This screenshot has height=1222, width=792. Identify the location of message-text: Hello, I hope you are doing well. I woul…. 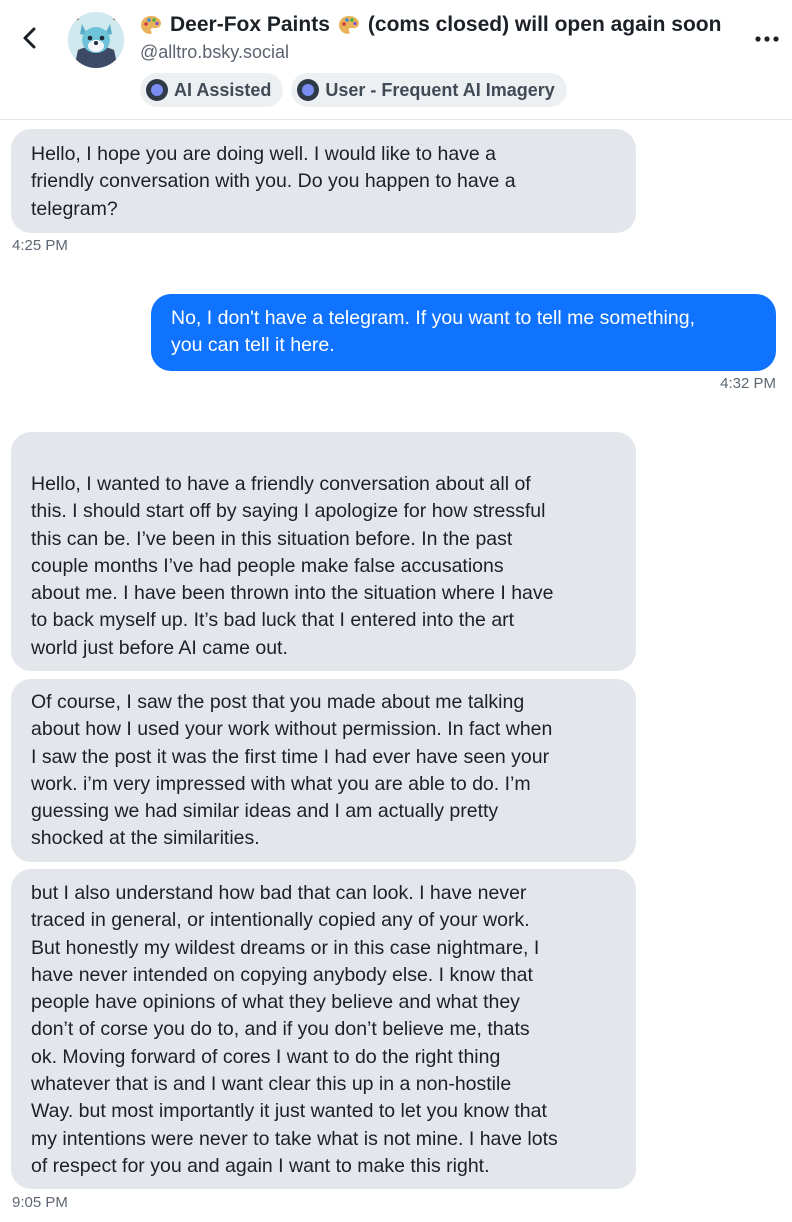
(273, 181).